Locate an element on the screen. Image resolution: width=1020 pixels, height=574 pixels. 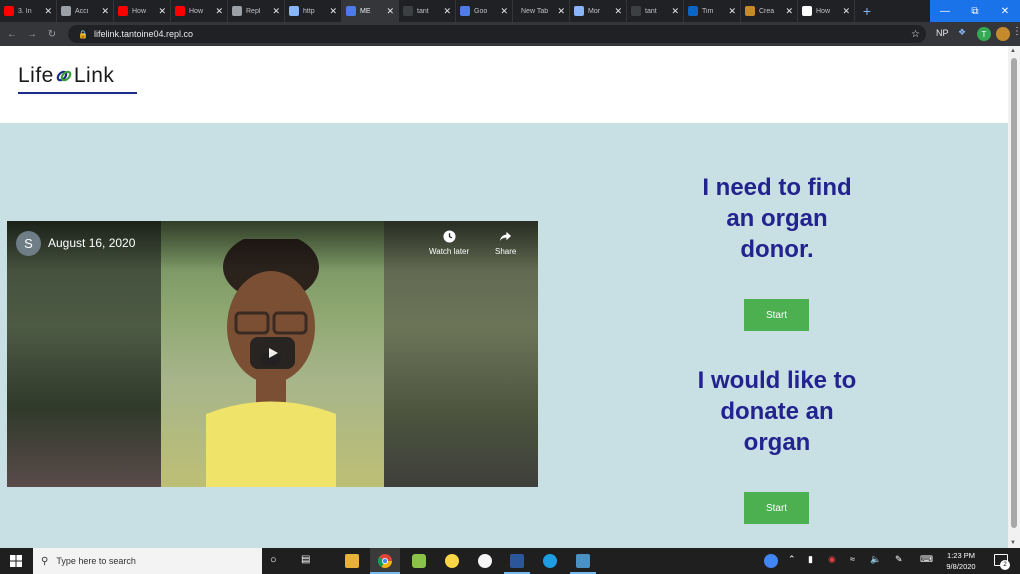
browser-tab: Crea ✕ is located at coordinates (769, 11).